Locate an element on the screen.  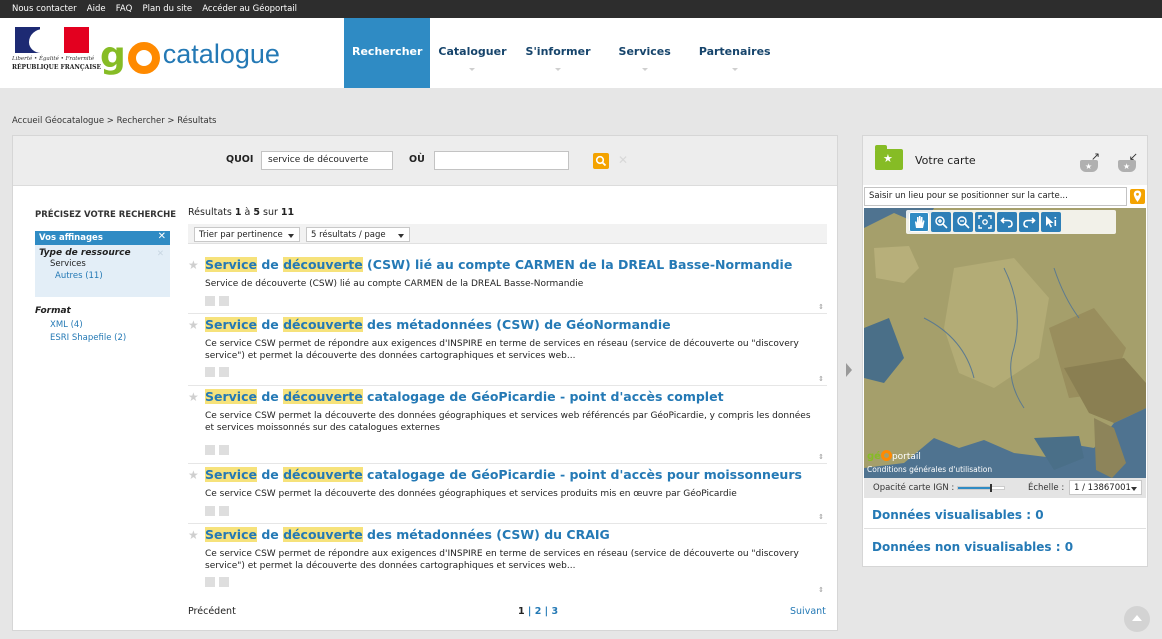
title-part: de is located at coordinates (270, 534).